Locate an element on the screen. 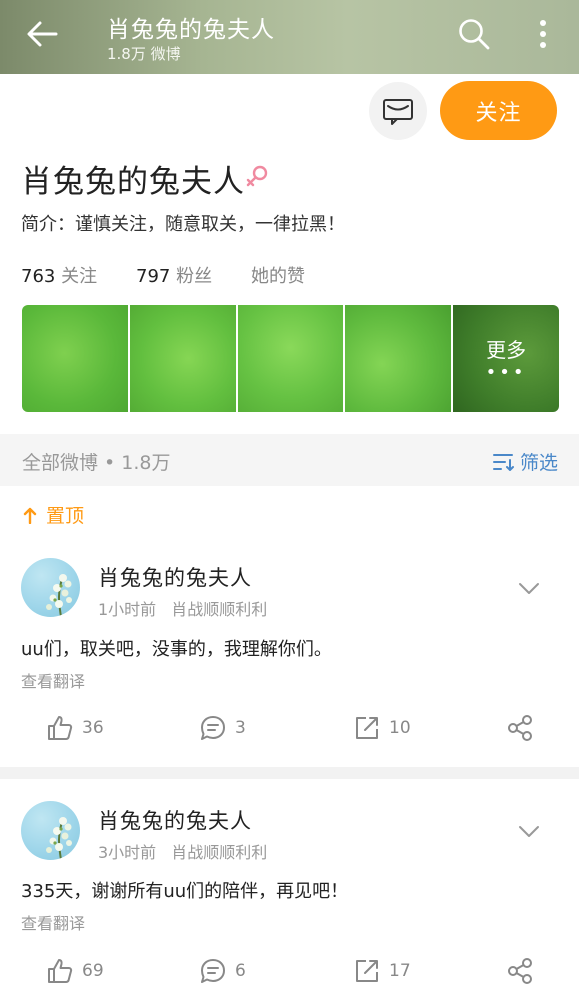 This screenshot has height=1000, width=579. profile-name: 肖兔兔的兔夫人 is located at coordinates (133, 182).